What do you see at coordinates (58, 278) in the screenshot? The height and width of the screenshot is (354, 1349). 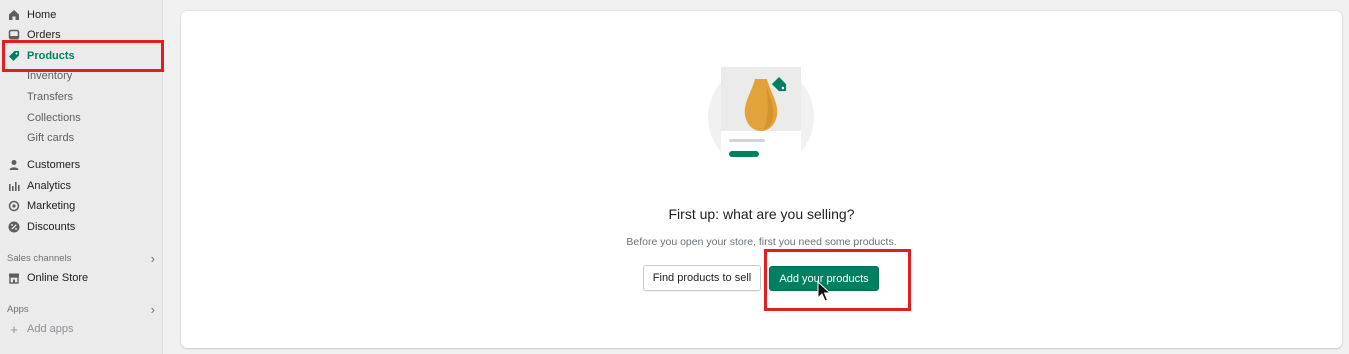 I see `sidebar-item-label: Online Store` at bounding box center [58, 278].